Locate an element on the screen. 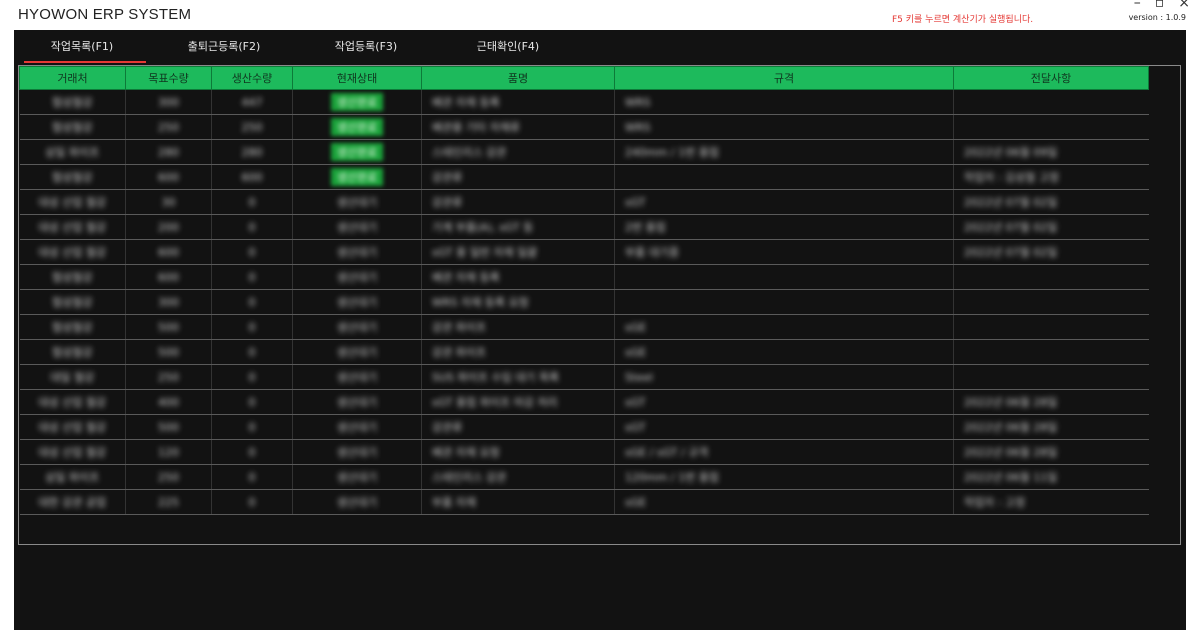  target-qty-value: 300 is located at coordinates (168, 302).